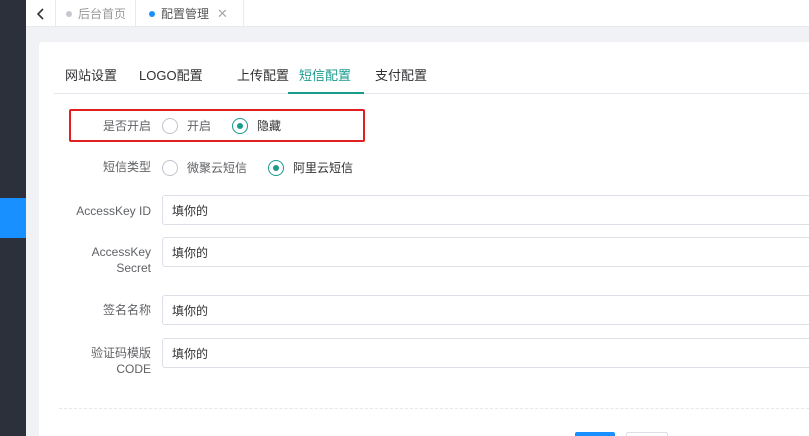  What do you see at coordinates (170, 167) in the screenshot?
I see `radio-circle` at bounding box center [170, 167].